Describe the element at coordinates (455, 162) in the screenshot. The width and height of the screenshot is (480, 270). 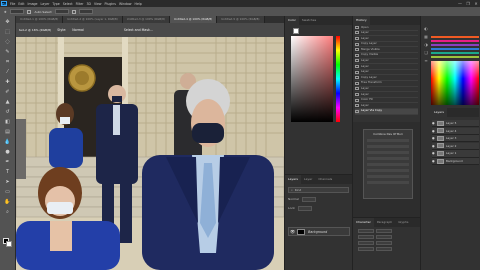
I see `layer-row: ● Background` at that location.